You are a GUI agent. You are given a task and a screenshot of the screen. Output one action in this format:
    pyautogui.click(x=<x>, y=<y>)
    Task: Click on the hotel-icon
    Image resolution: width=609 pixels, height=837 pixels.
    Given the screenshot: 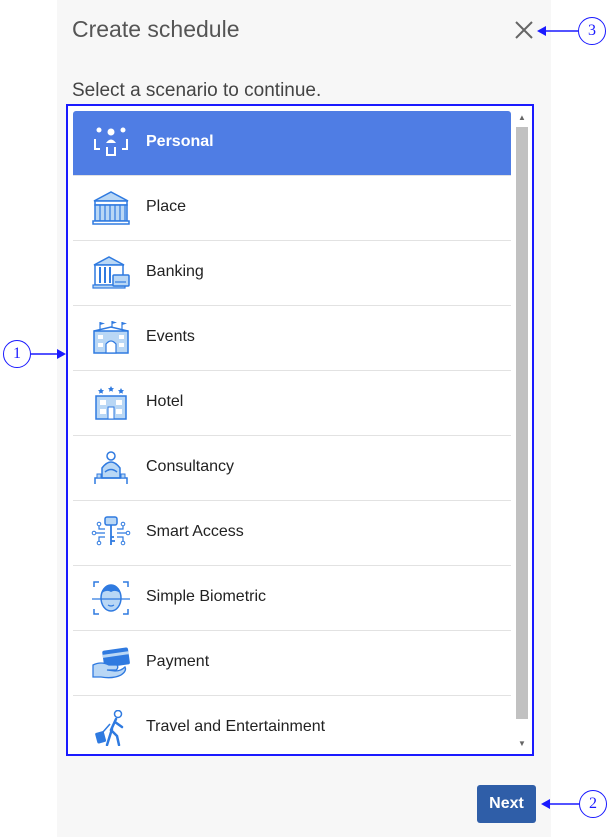 What is the action you would take?
    pyautogui.click(x=111, y=403)
    